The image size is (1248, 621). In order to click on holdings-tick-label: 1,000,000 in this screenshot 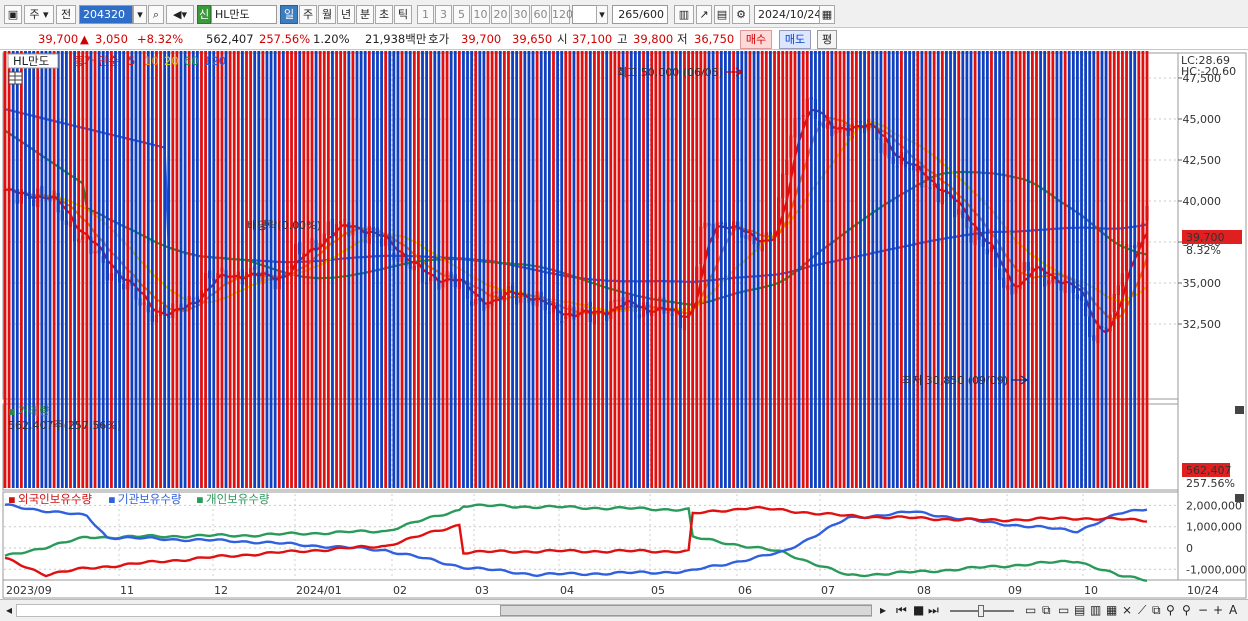, I will do `click(1214, 527)`.